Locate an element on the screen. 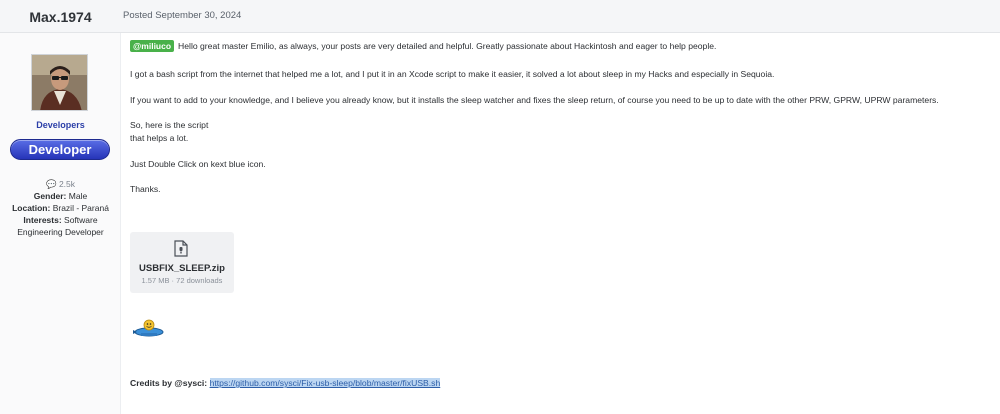  avatar is located at coordinates (59, 82).